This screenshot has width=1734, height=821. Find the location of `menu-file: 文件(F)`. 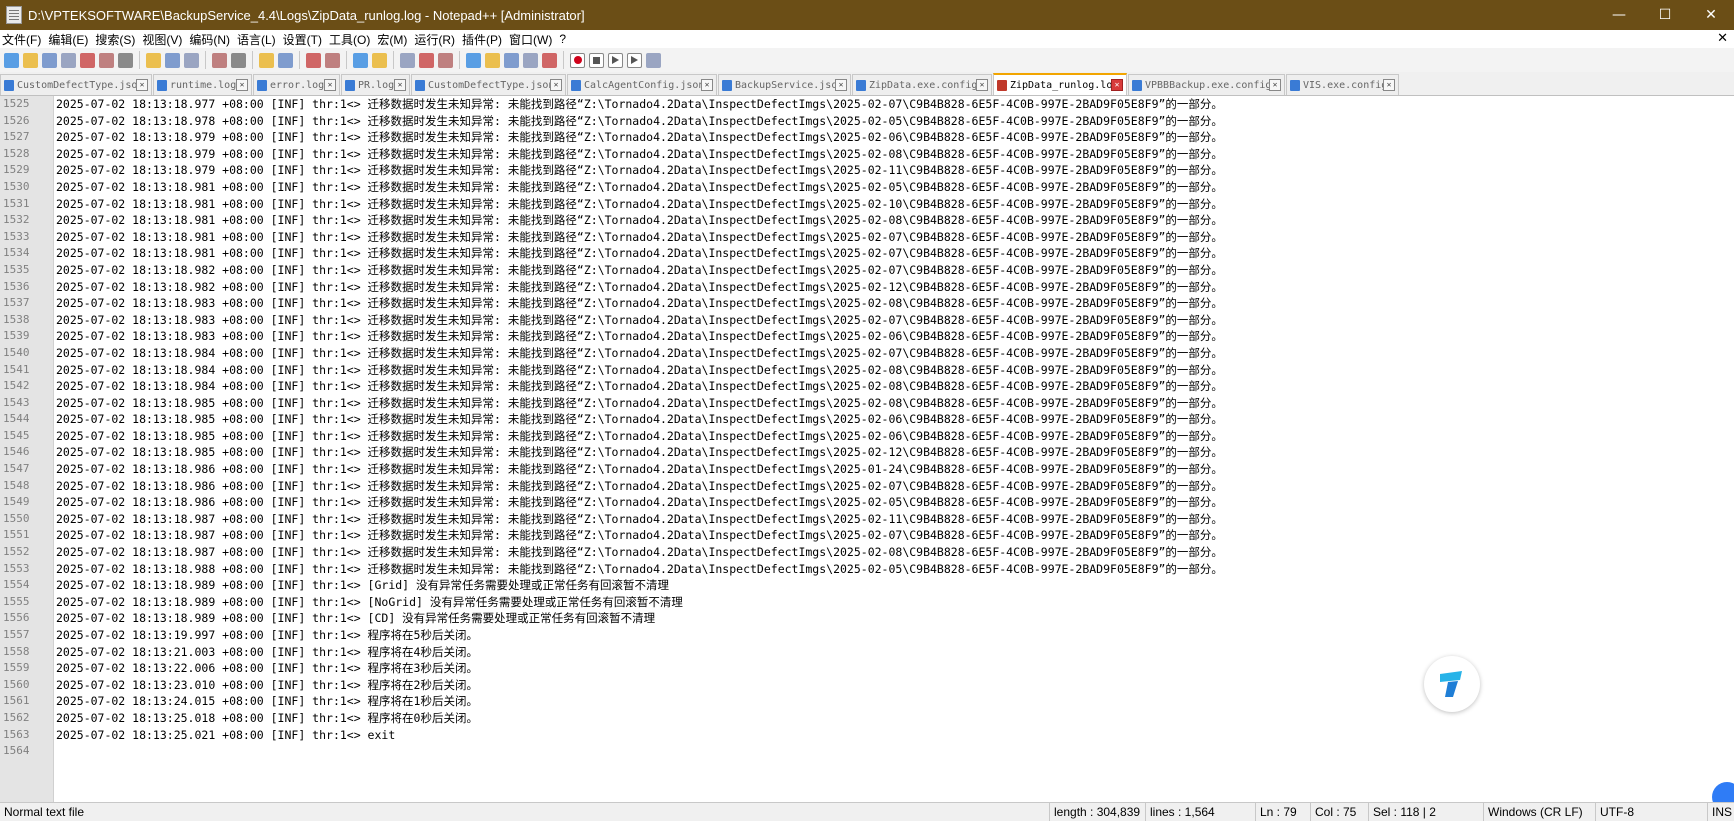

menu-file: 文件(F) is located at coordinates (23, 39).